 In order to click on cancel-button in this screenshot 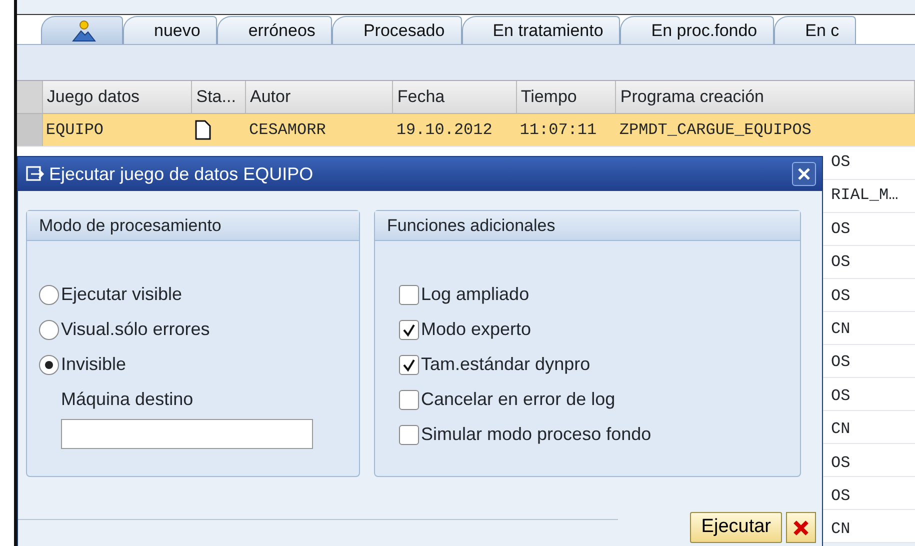, I will do `click(801, 527)`.